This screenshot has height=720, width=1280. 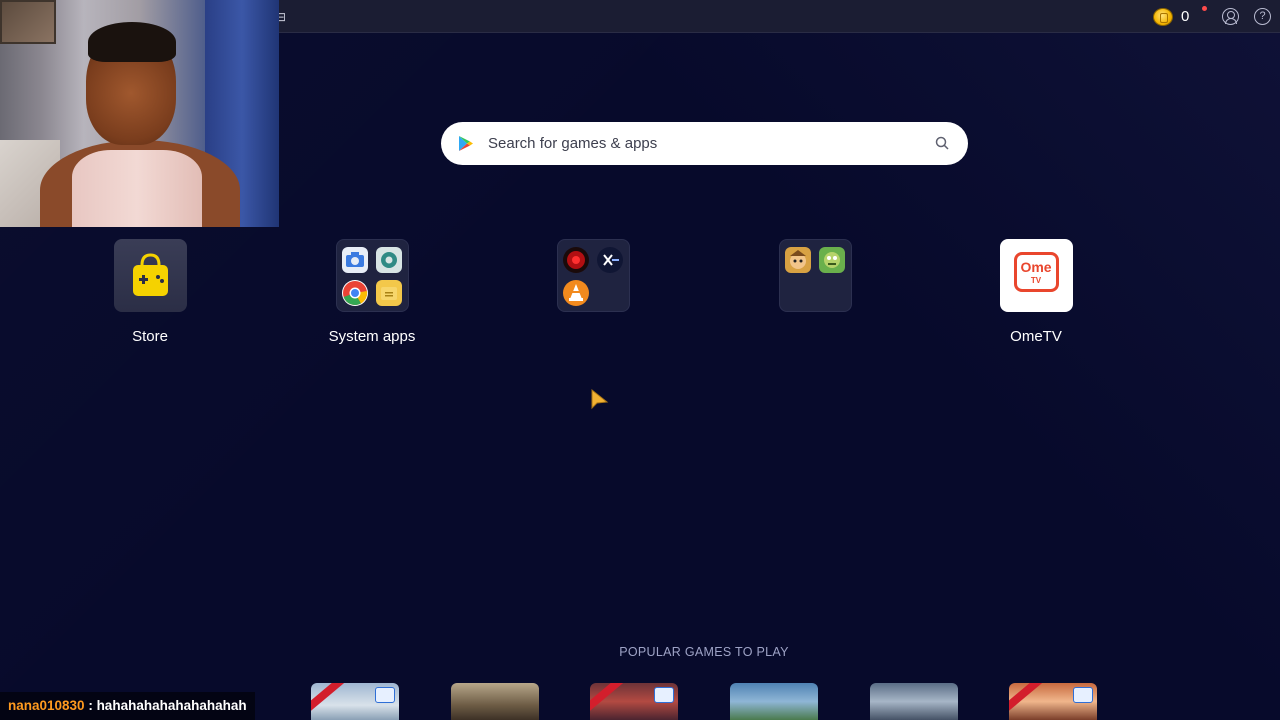 I want to click on mouse-cursor-icon, so click(x=600, y=399).